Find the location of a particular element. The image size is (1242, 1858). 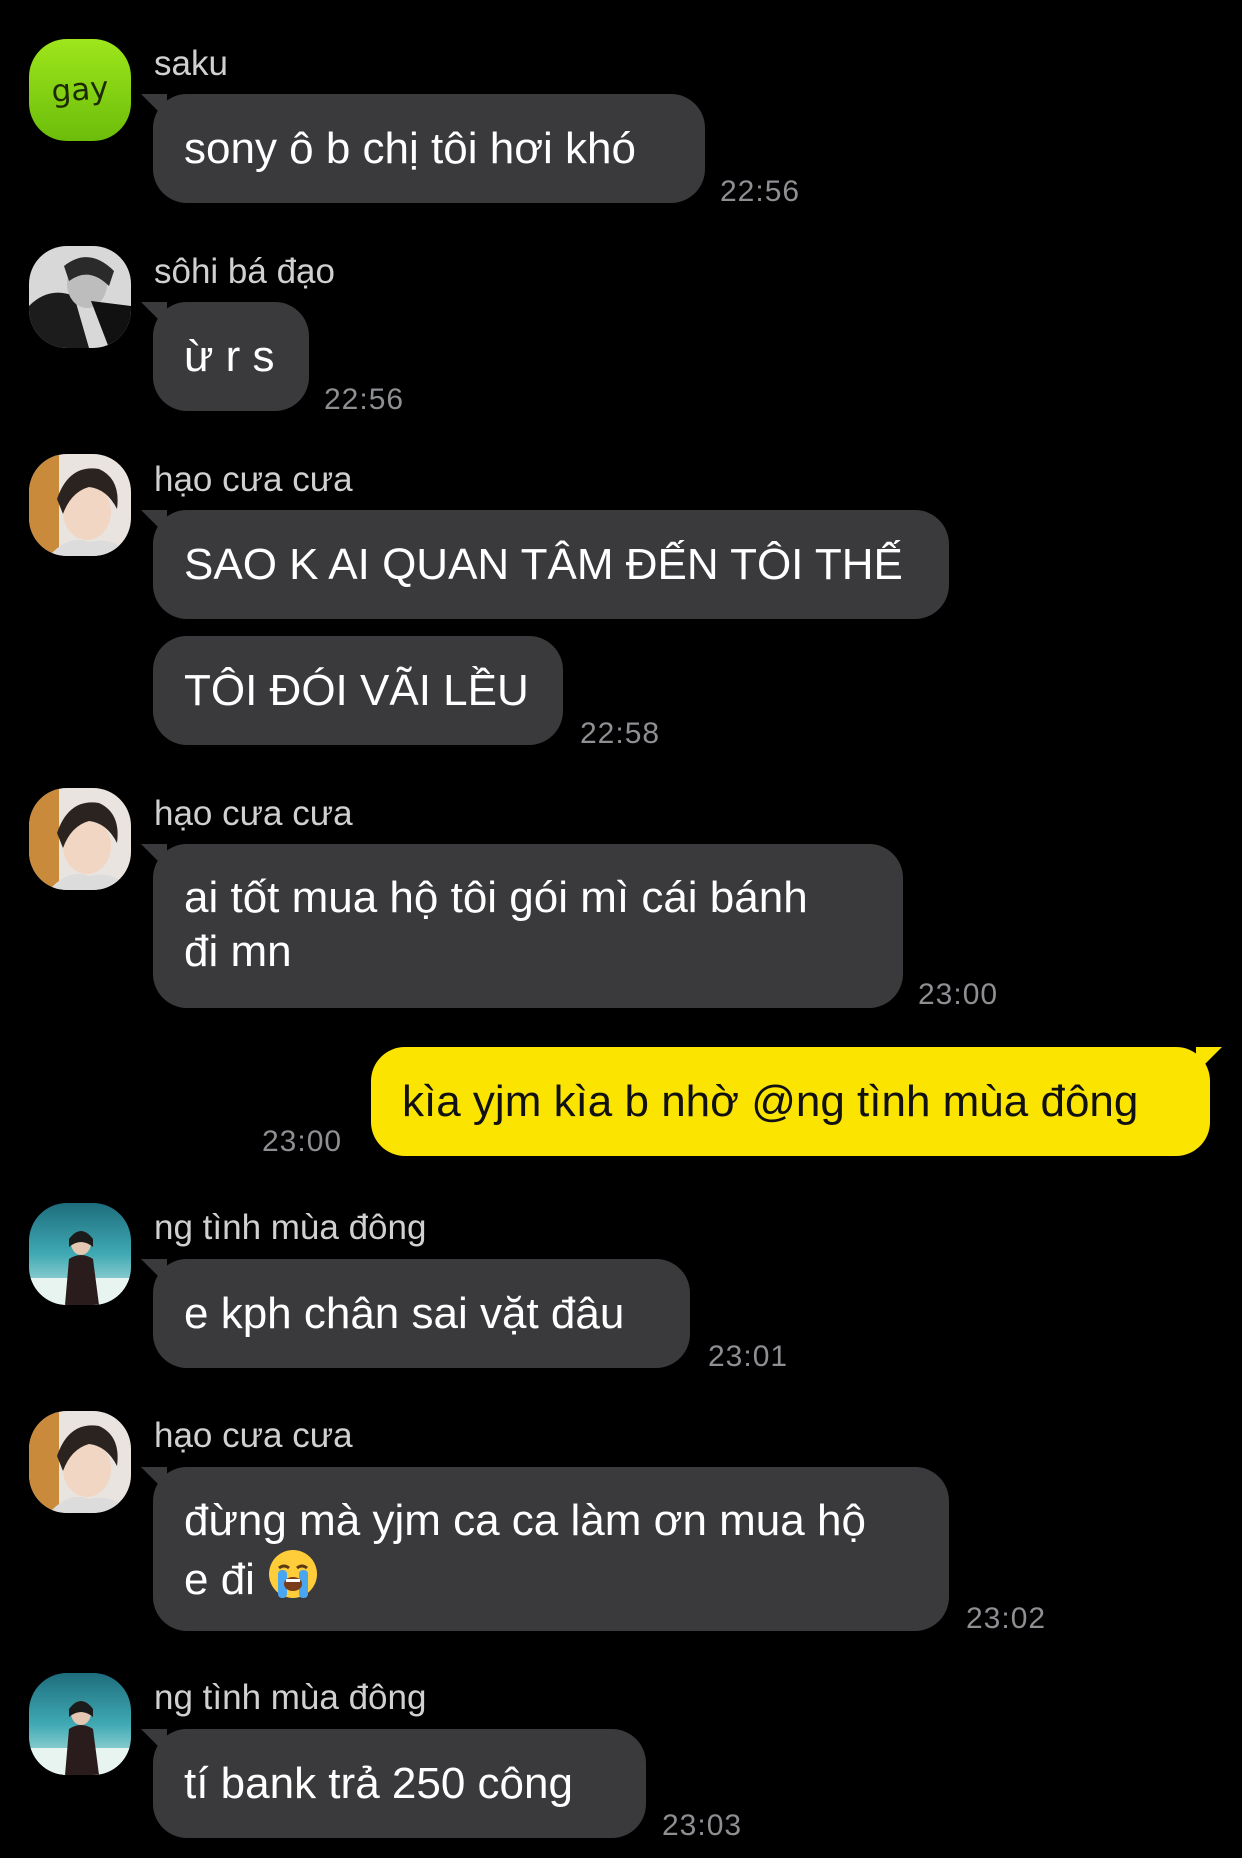

message-bubble: tí bank trả 250 công is located at coordinates (393, 1783).